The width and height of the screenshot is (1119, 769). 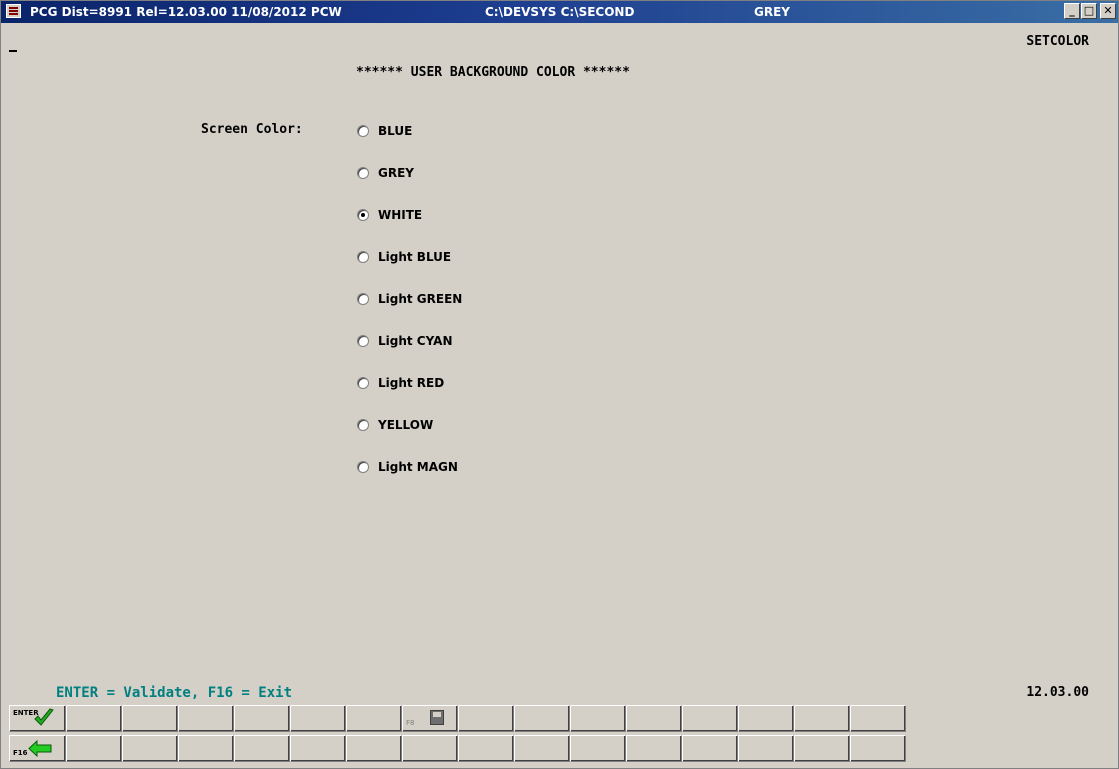 I want to click on f8-save-button: F8, so click(x=430, y=718).